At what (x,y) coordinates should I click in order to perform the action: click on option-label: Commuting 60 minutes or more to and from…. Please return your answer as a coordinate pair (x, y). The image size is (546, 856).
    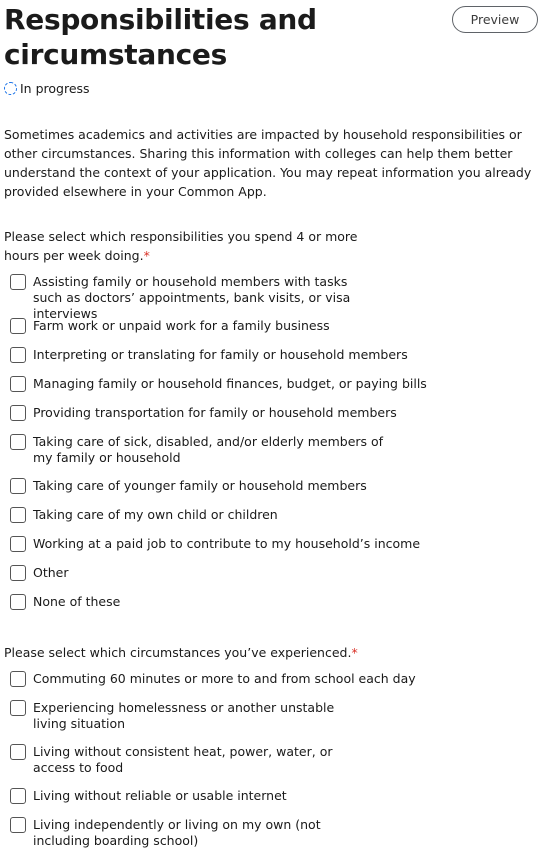
    Looking at the image, I should click on (224, 678).